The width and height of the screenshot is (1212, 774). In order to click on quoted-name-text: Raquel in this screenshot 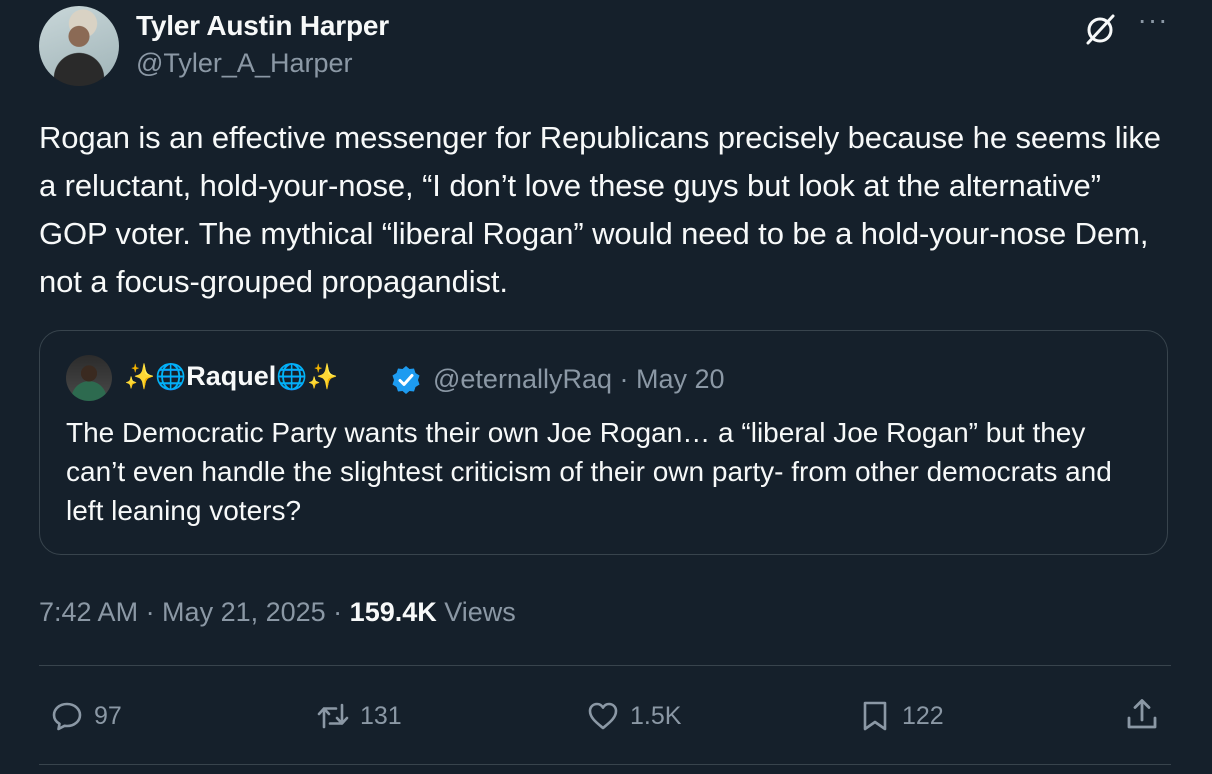, I will do `click(231, 376)`.